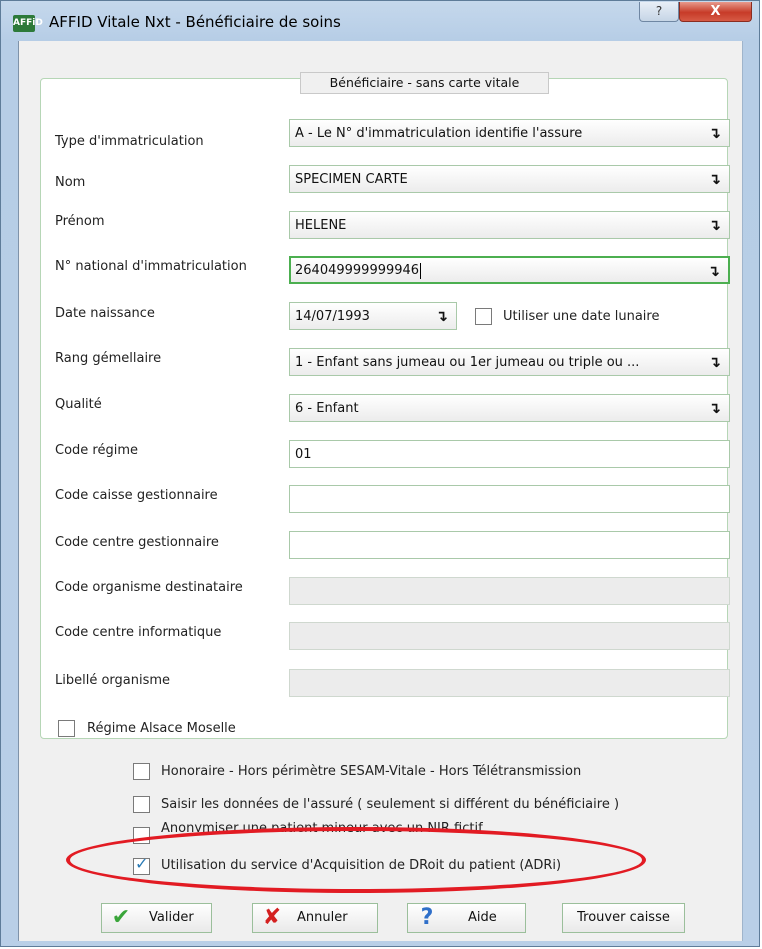 This screenshot has width=762, height=949. What do you see at coordinates (509, 499) in the screenshot?
I see `code-caisse-input` at bounding box center [509, 499].